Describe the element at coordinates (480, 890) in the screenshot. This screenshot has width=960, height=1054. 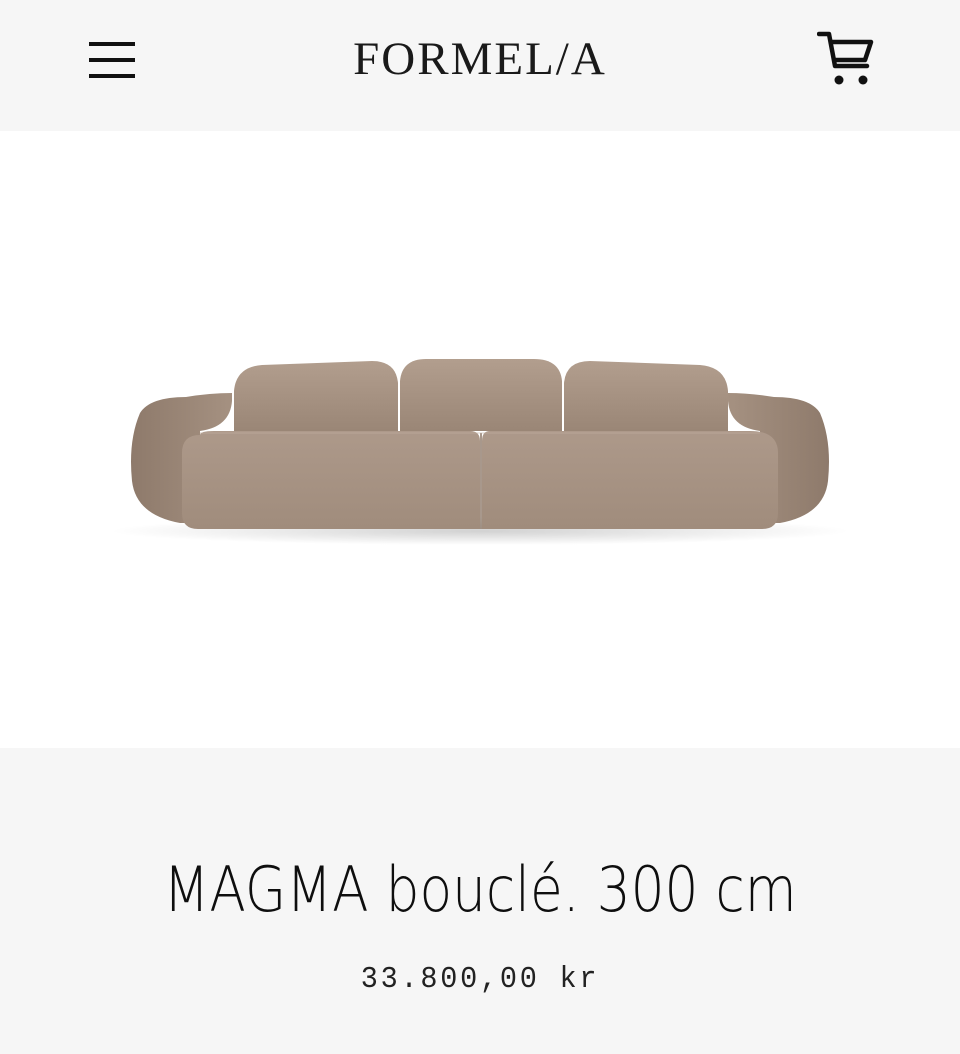
I see `product-title: MAGMA bouclé. 300 cm` at that location.